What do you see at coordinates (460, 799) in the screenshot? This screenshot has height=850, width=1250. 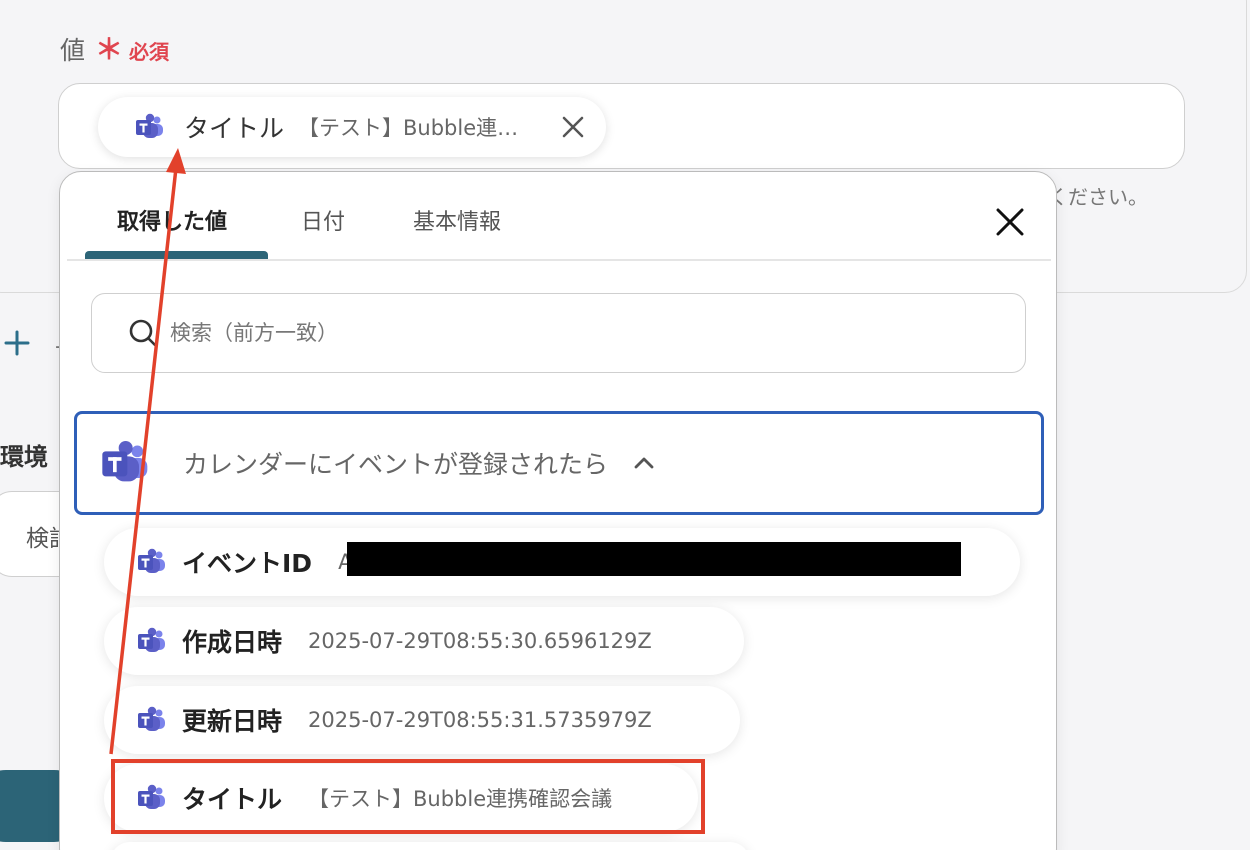 I see `item-value: 【テスト】Bubble連携確認会議` at bounding box center [460, 799].